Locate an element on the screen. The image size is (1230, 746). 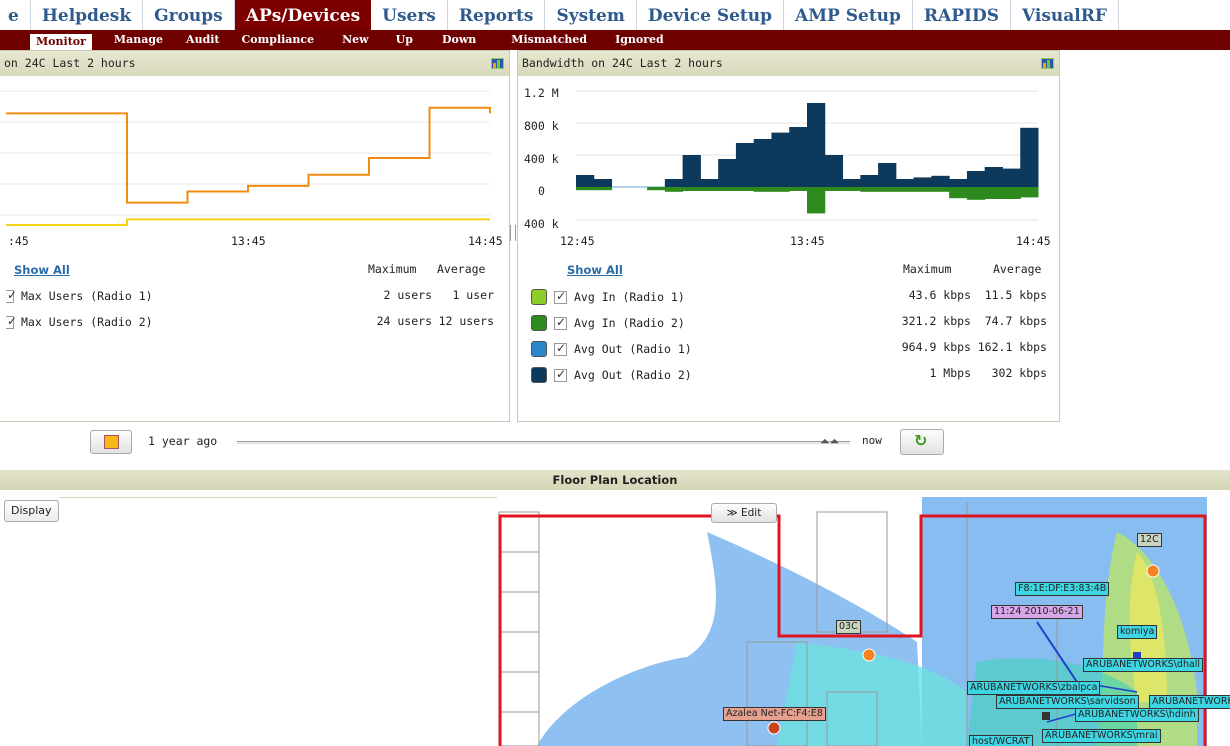
nav-tab-home: e is located at coordinates (15, 15).